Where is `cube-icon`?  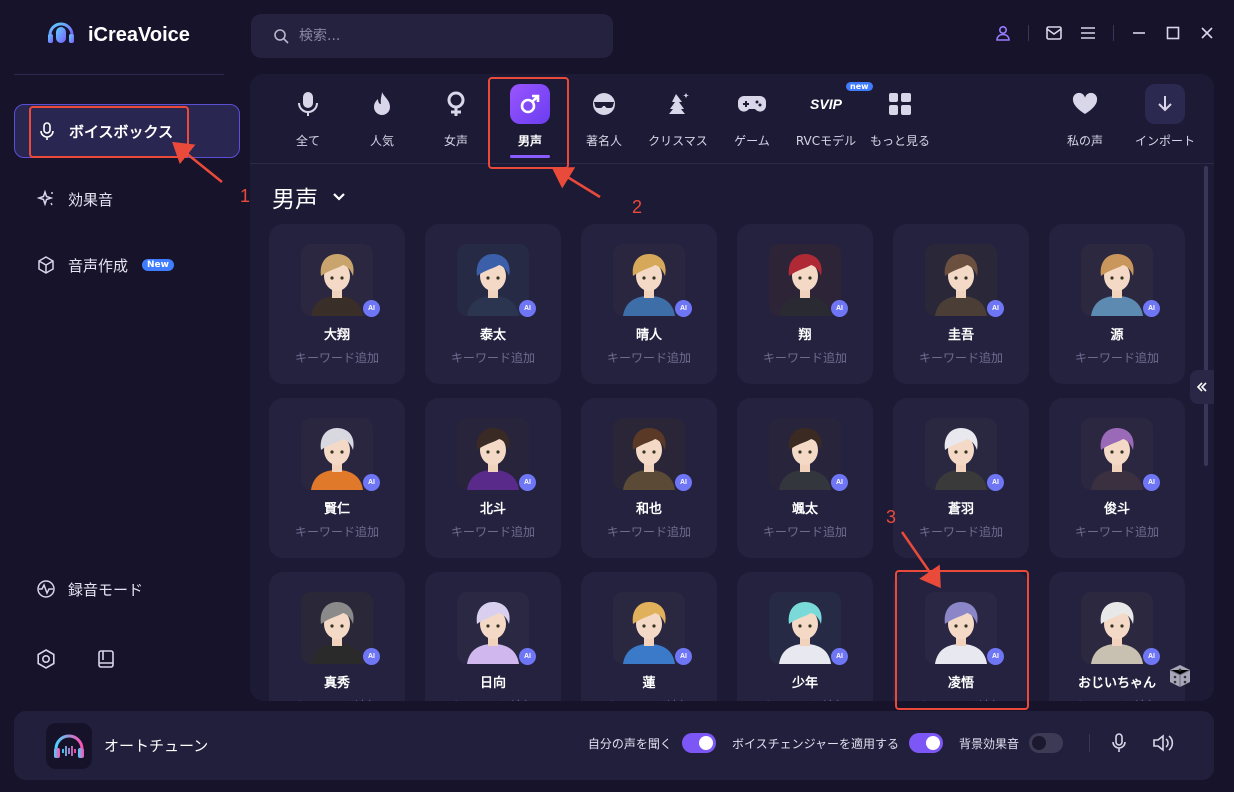 cube-icon is located at coordinates (46, 265).